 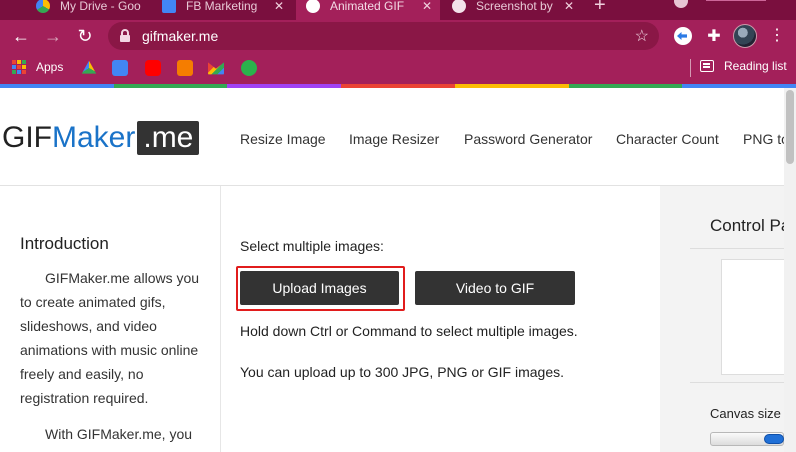 I want to click on nav-image-resizer: Image Resizer, so click(x=394, y=139).